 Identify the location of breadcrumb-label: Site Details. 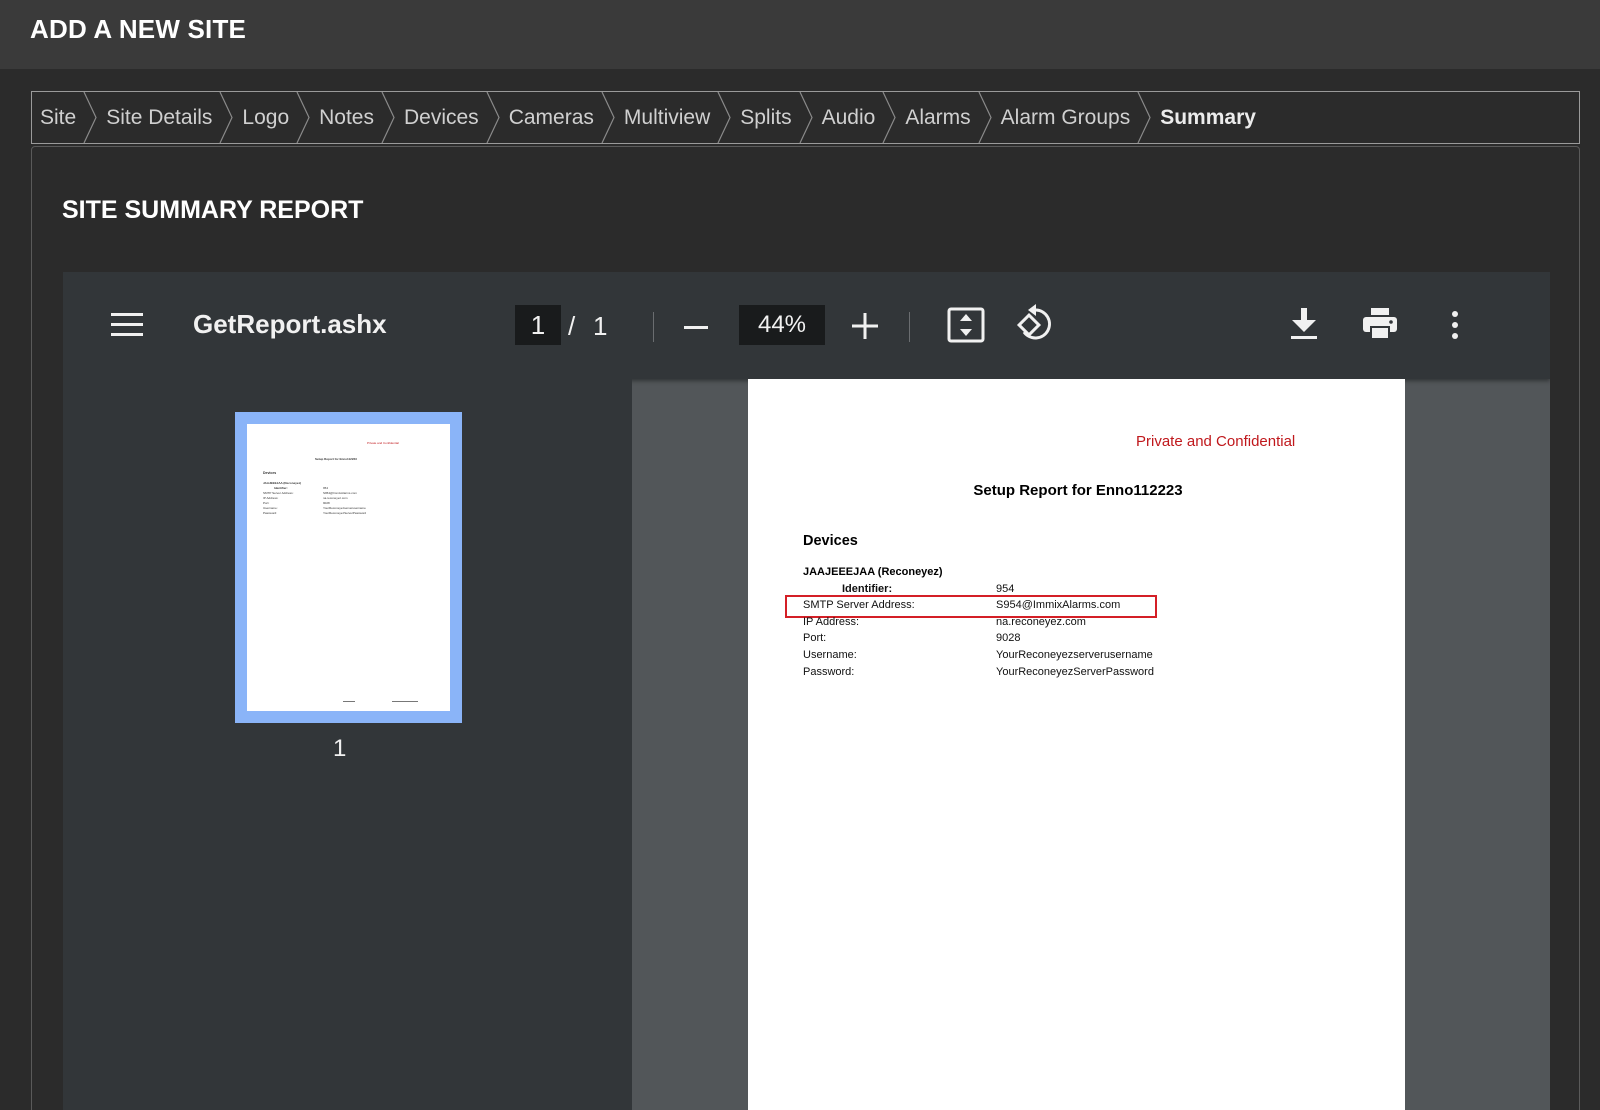
(159, 117).